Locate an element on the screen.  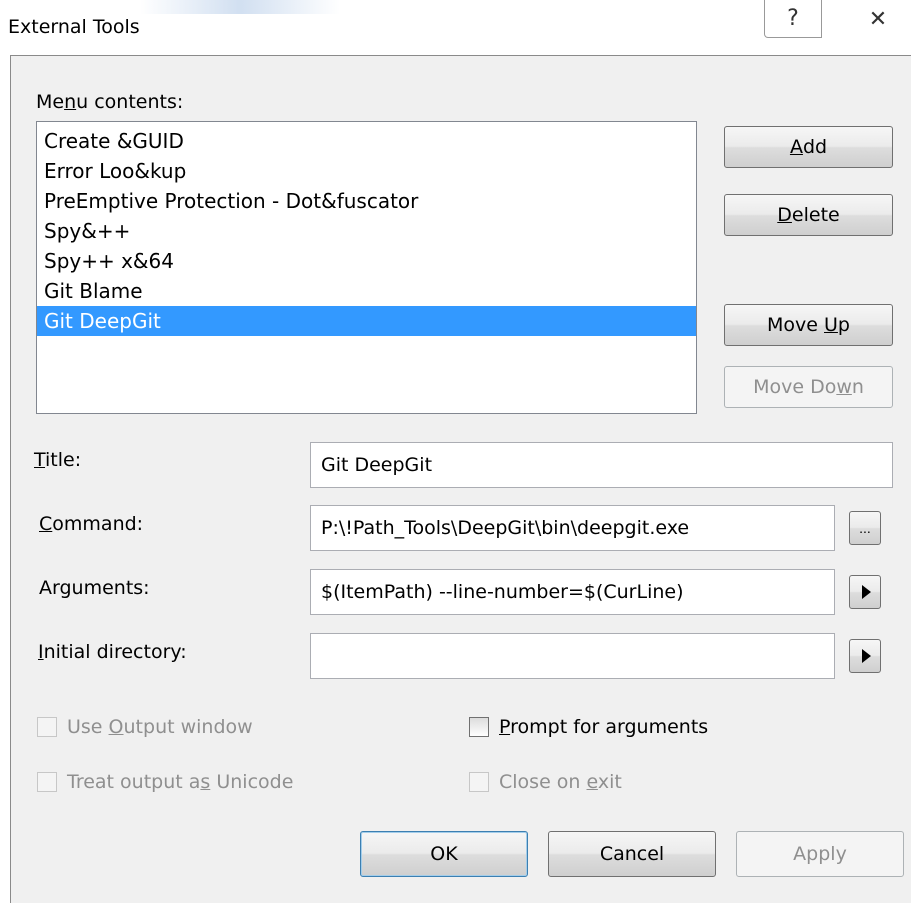
prompt-for-arguments-checkbox: Prompt for arguments is located at coordinates (588, 727).